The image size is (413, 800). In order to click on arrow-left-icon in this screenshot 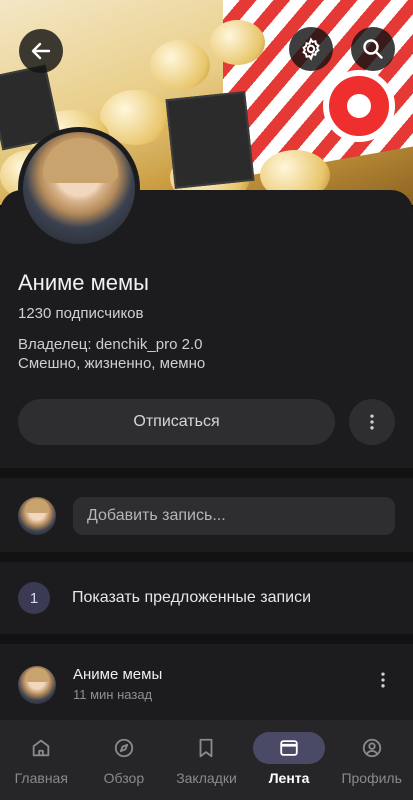, I will do `click(41, 51)`.